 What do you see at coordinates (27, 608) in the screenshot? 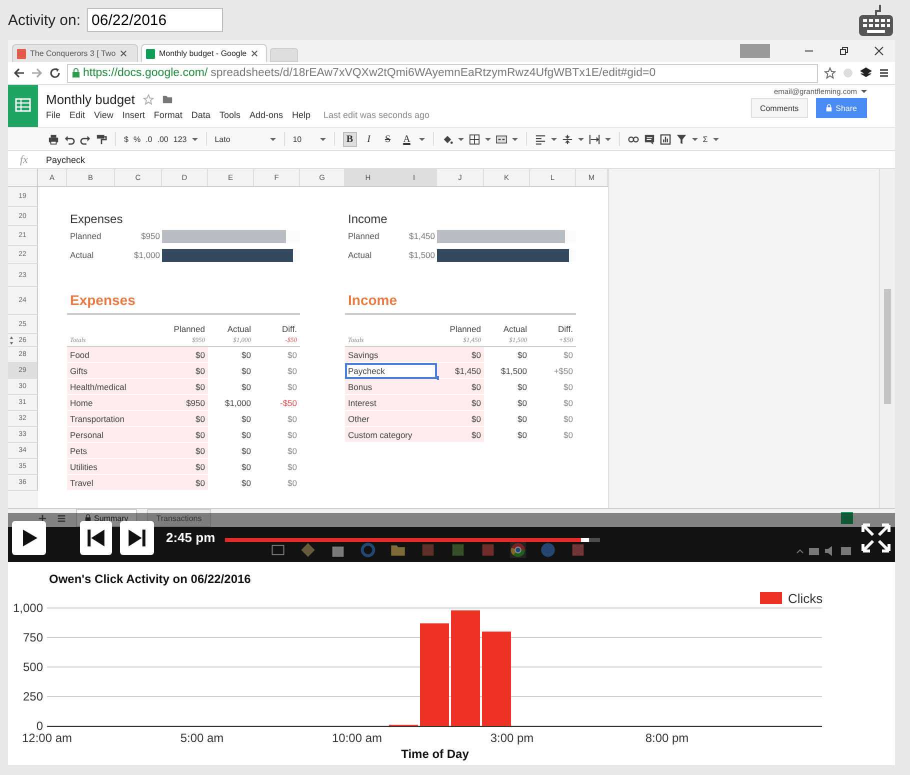
I see `y-axis-label: 1,000` at bounding box center [27, 608].